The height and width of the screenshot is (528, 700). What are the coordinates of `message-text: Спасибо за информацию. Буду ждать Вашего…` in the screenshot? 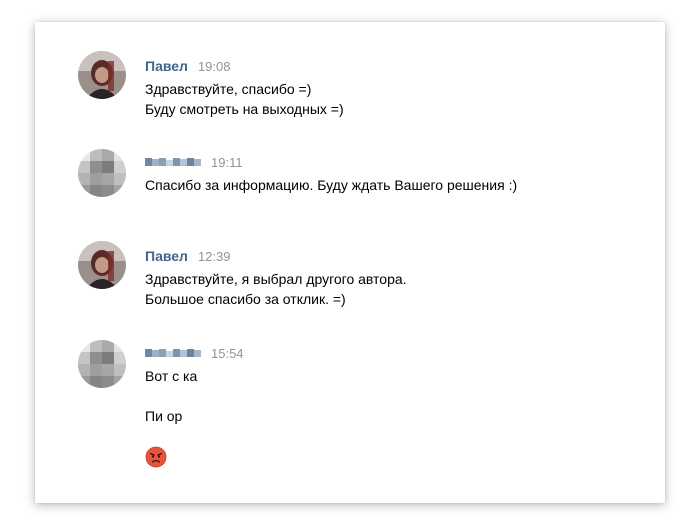 It's located at (331, 185).